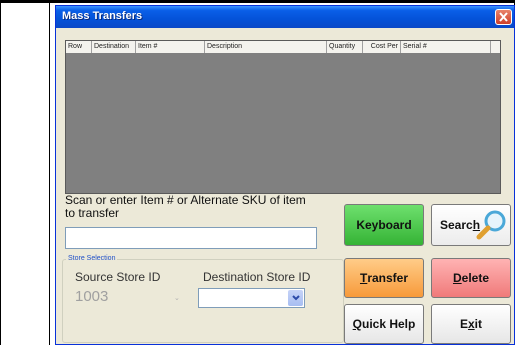 This screenshot has width=515, height=345. Describe the element at coordinates (191, 238) in the screenshot. I see `scan-item-input` at that location.